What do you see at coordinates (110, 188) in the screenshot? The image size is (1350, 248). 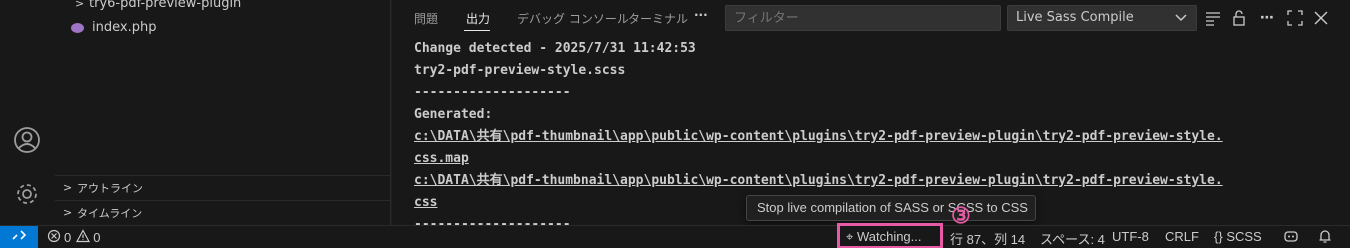 I see `outline-label: アウトライン` at bounding box center [110, 188].